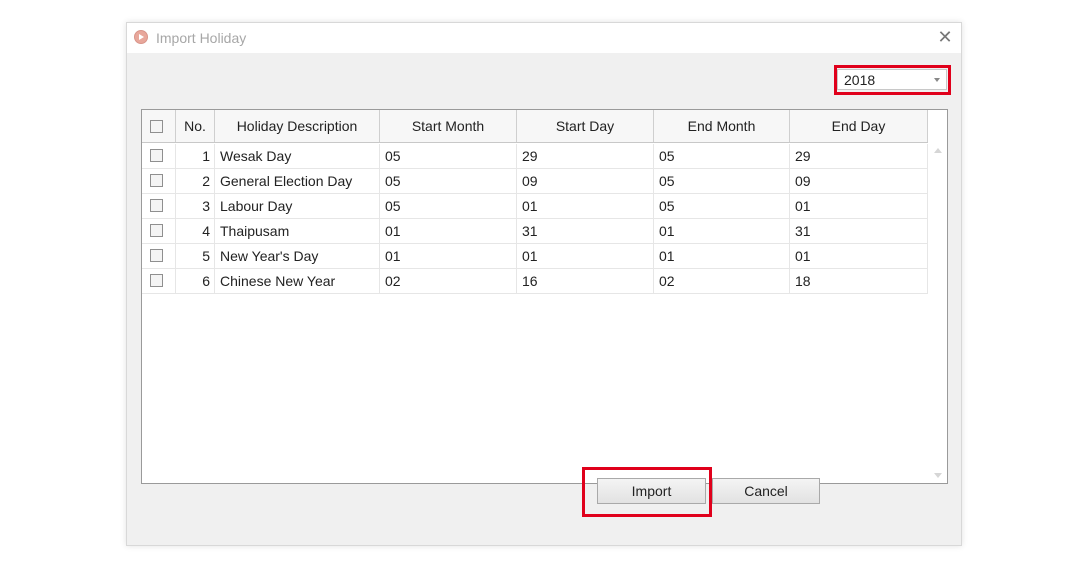 This screenshot has width=1090, height=569. What do you see at coordinates (938, 150) in the screenshot?
I see `scroll-up-icon` at bounding box center [938, 150].